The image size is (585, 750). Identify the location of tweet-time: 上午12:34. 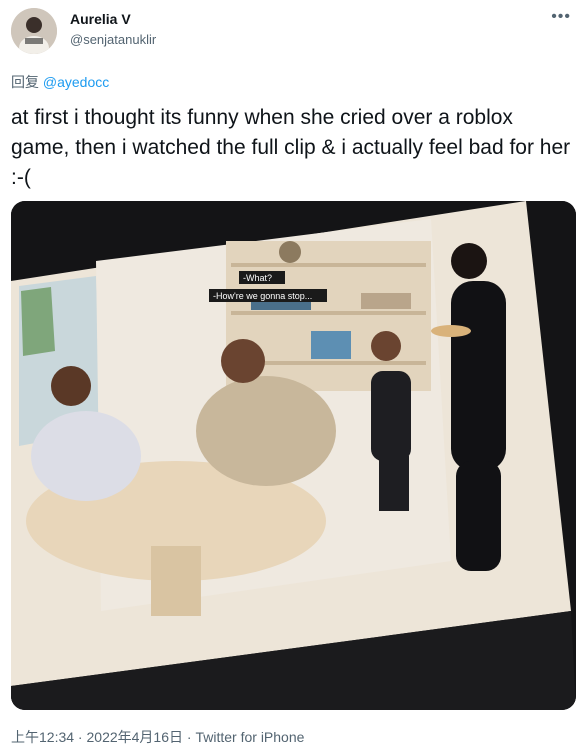
(42, 737).